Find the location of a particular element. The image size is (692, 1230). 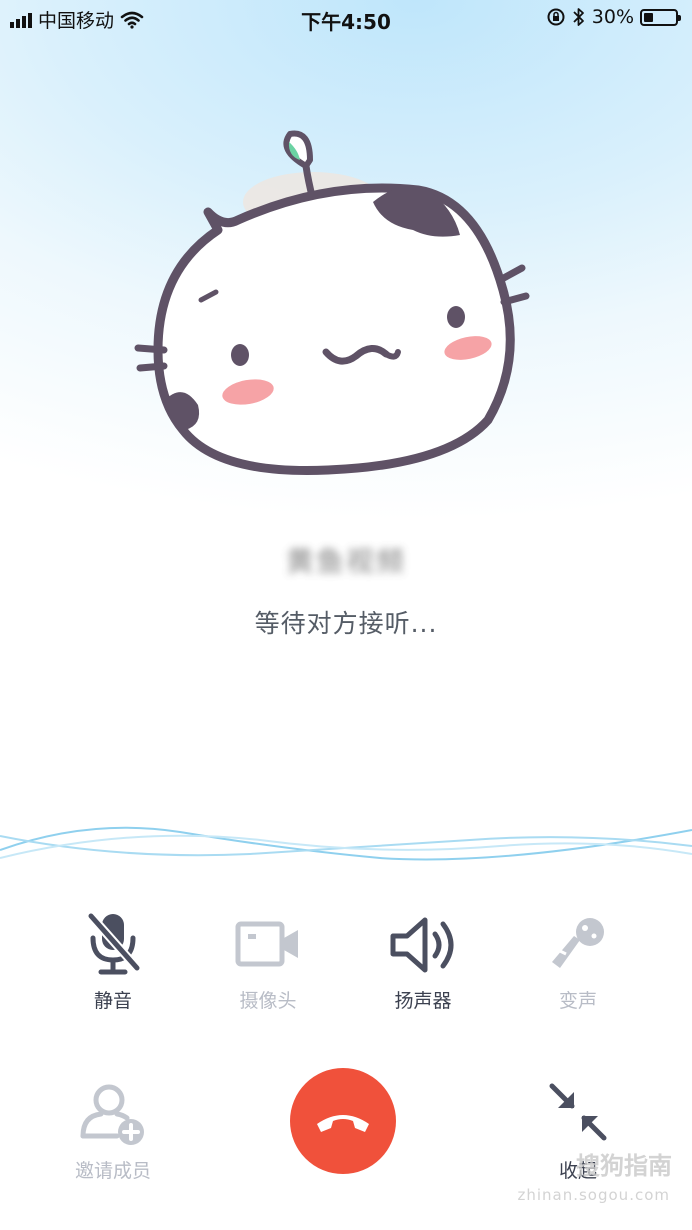

watermark: 搜狗指南 zhinan.sogou.com is located at coordinates (581, 1174).